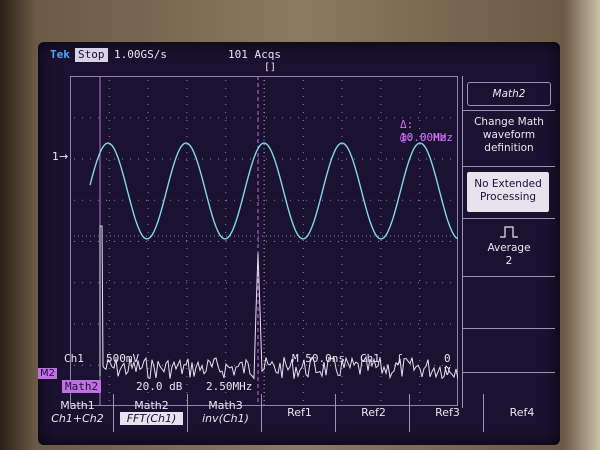 The height and width of the screenshot is (450, 600). What do you see at coordinates (508, 197) in the screenshot?
I see `extended-line-2: Processing` at bounding box center [508, 197].